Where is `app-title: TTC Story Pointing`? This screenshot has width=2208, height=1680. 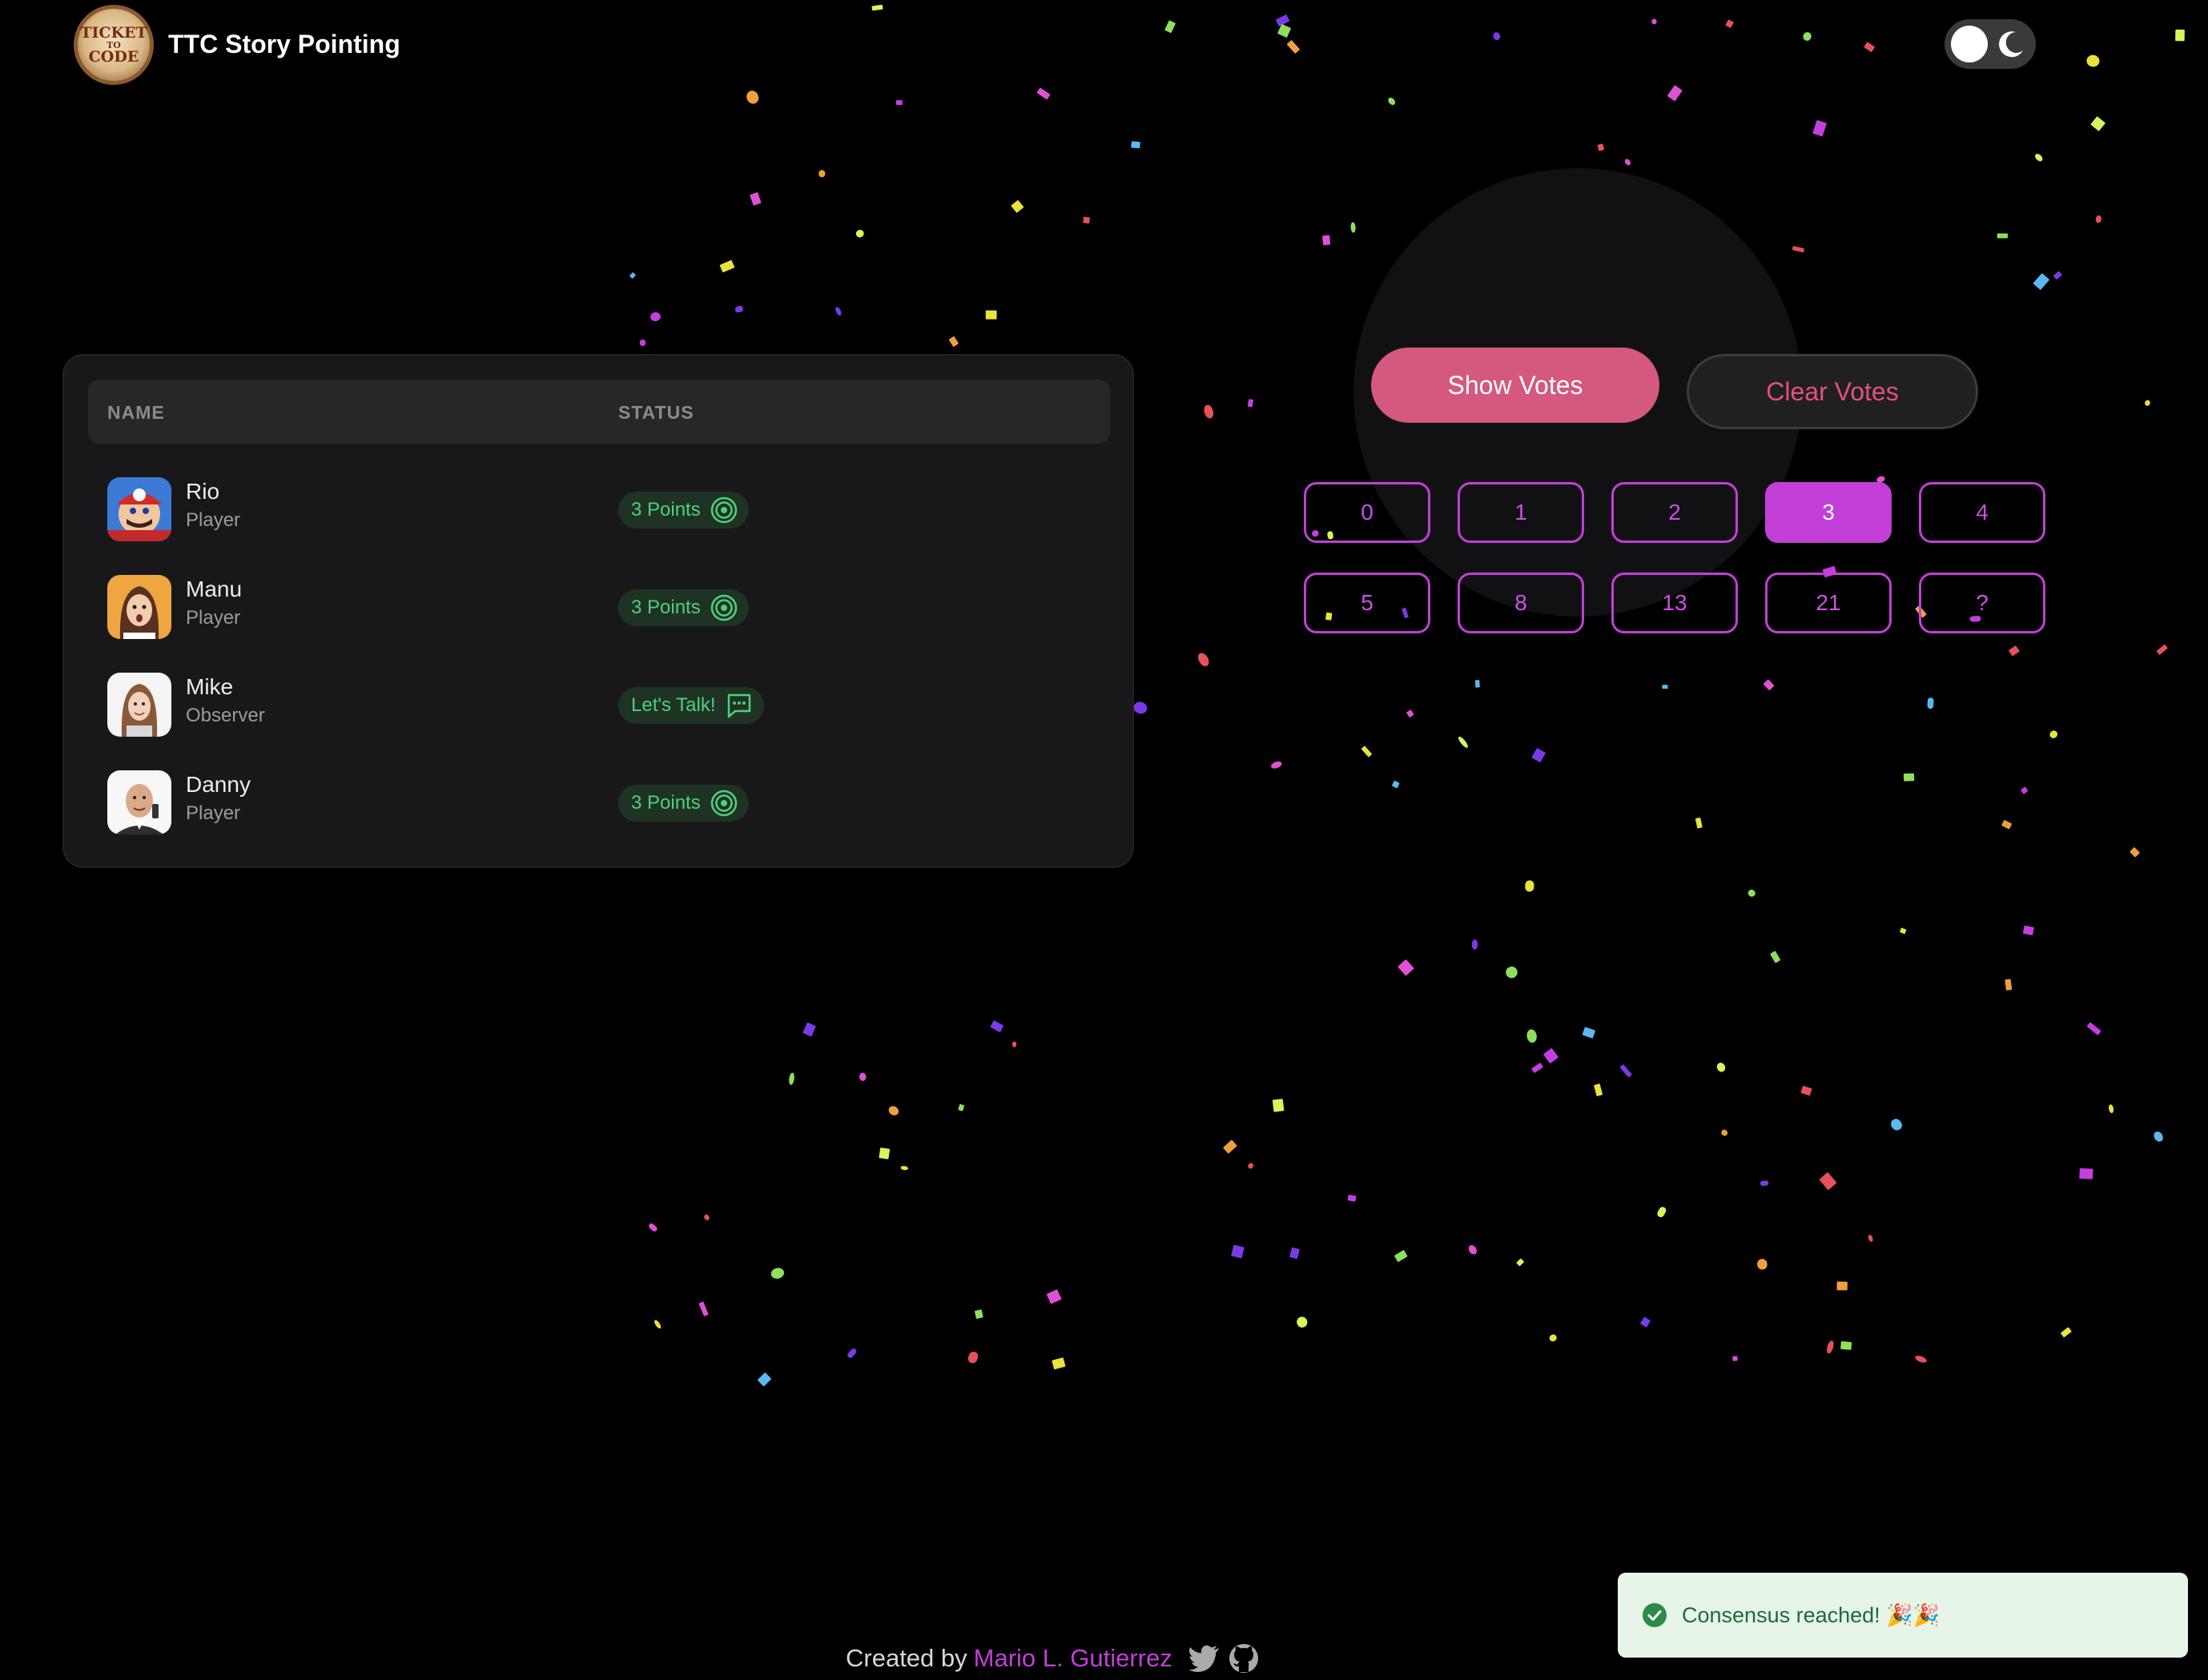
app-title: TTC Story Pointing is located at coordinates (284, 44).